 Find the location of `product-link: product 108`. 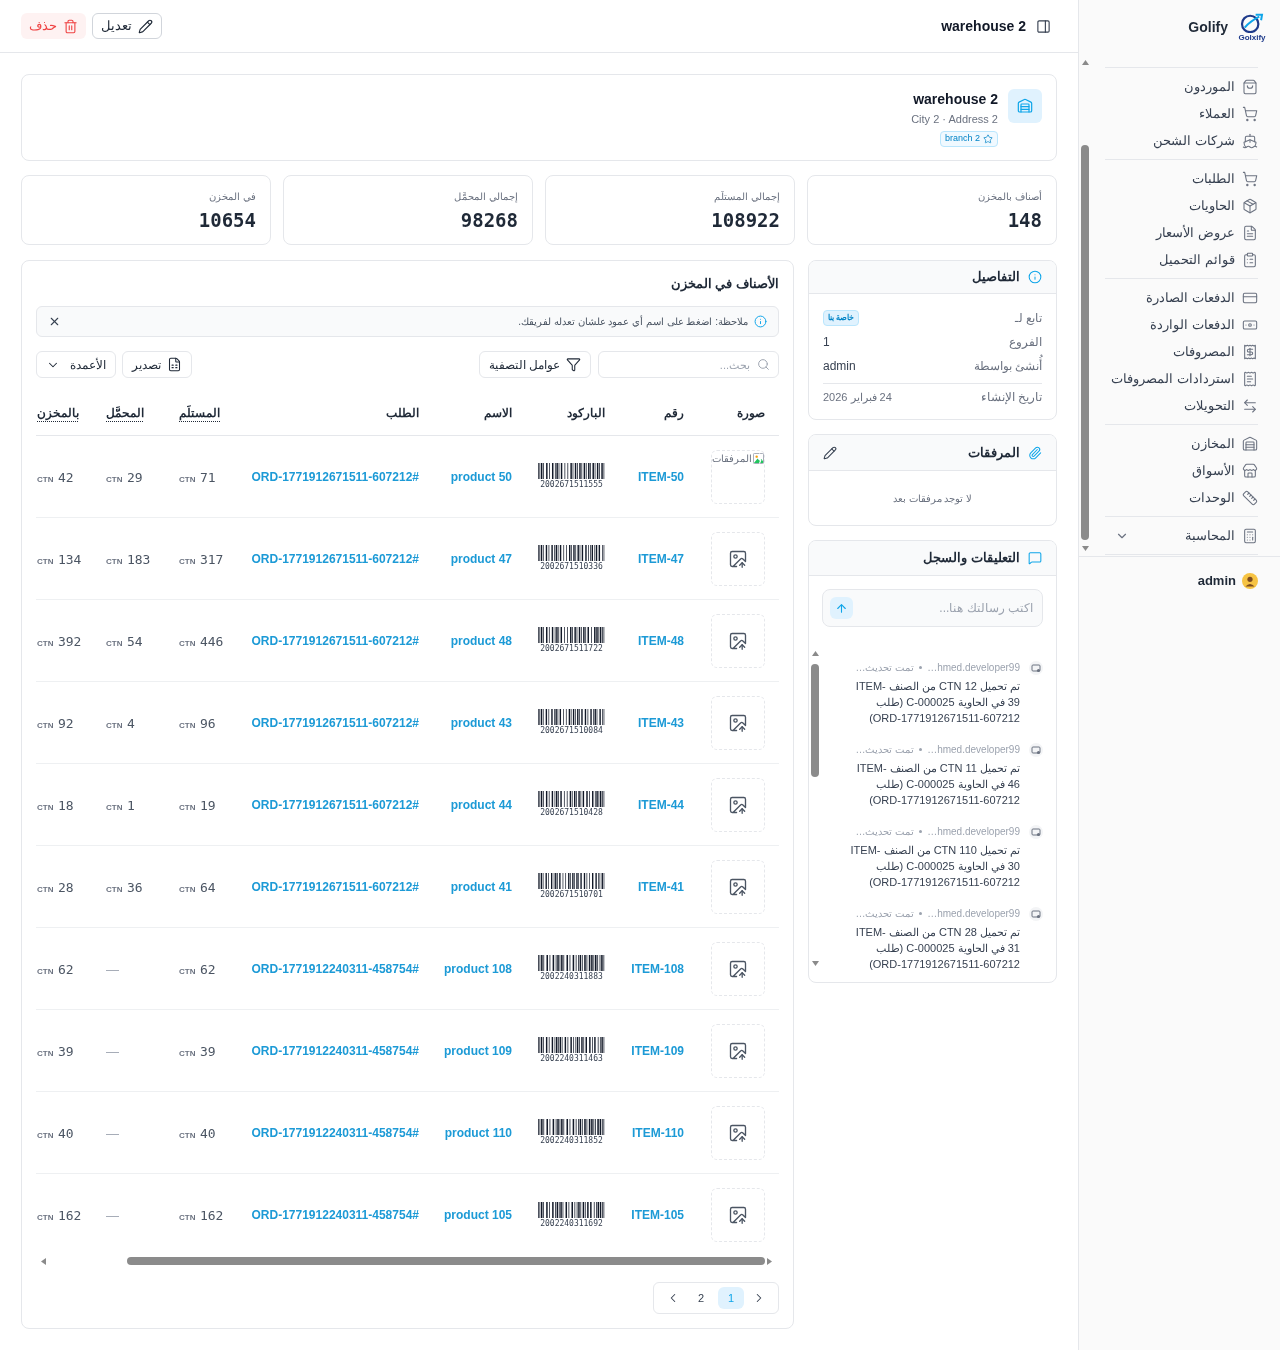

product-link: product 108 is located at coordinates (478, 968).